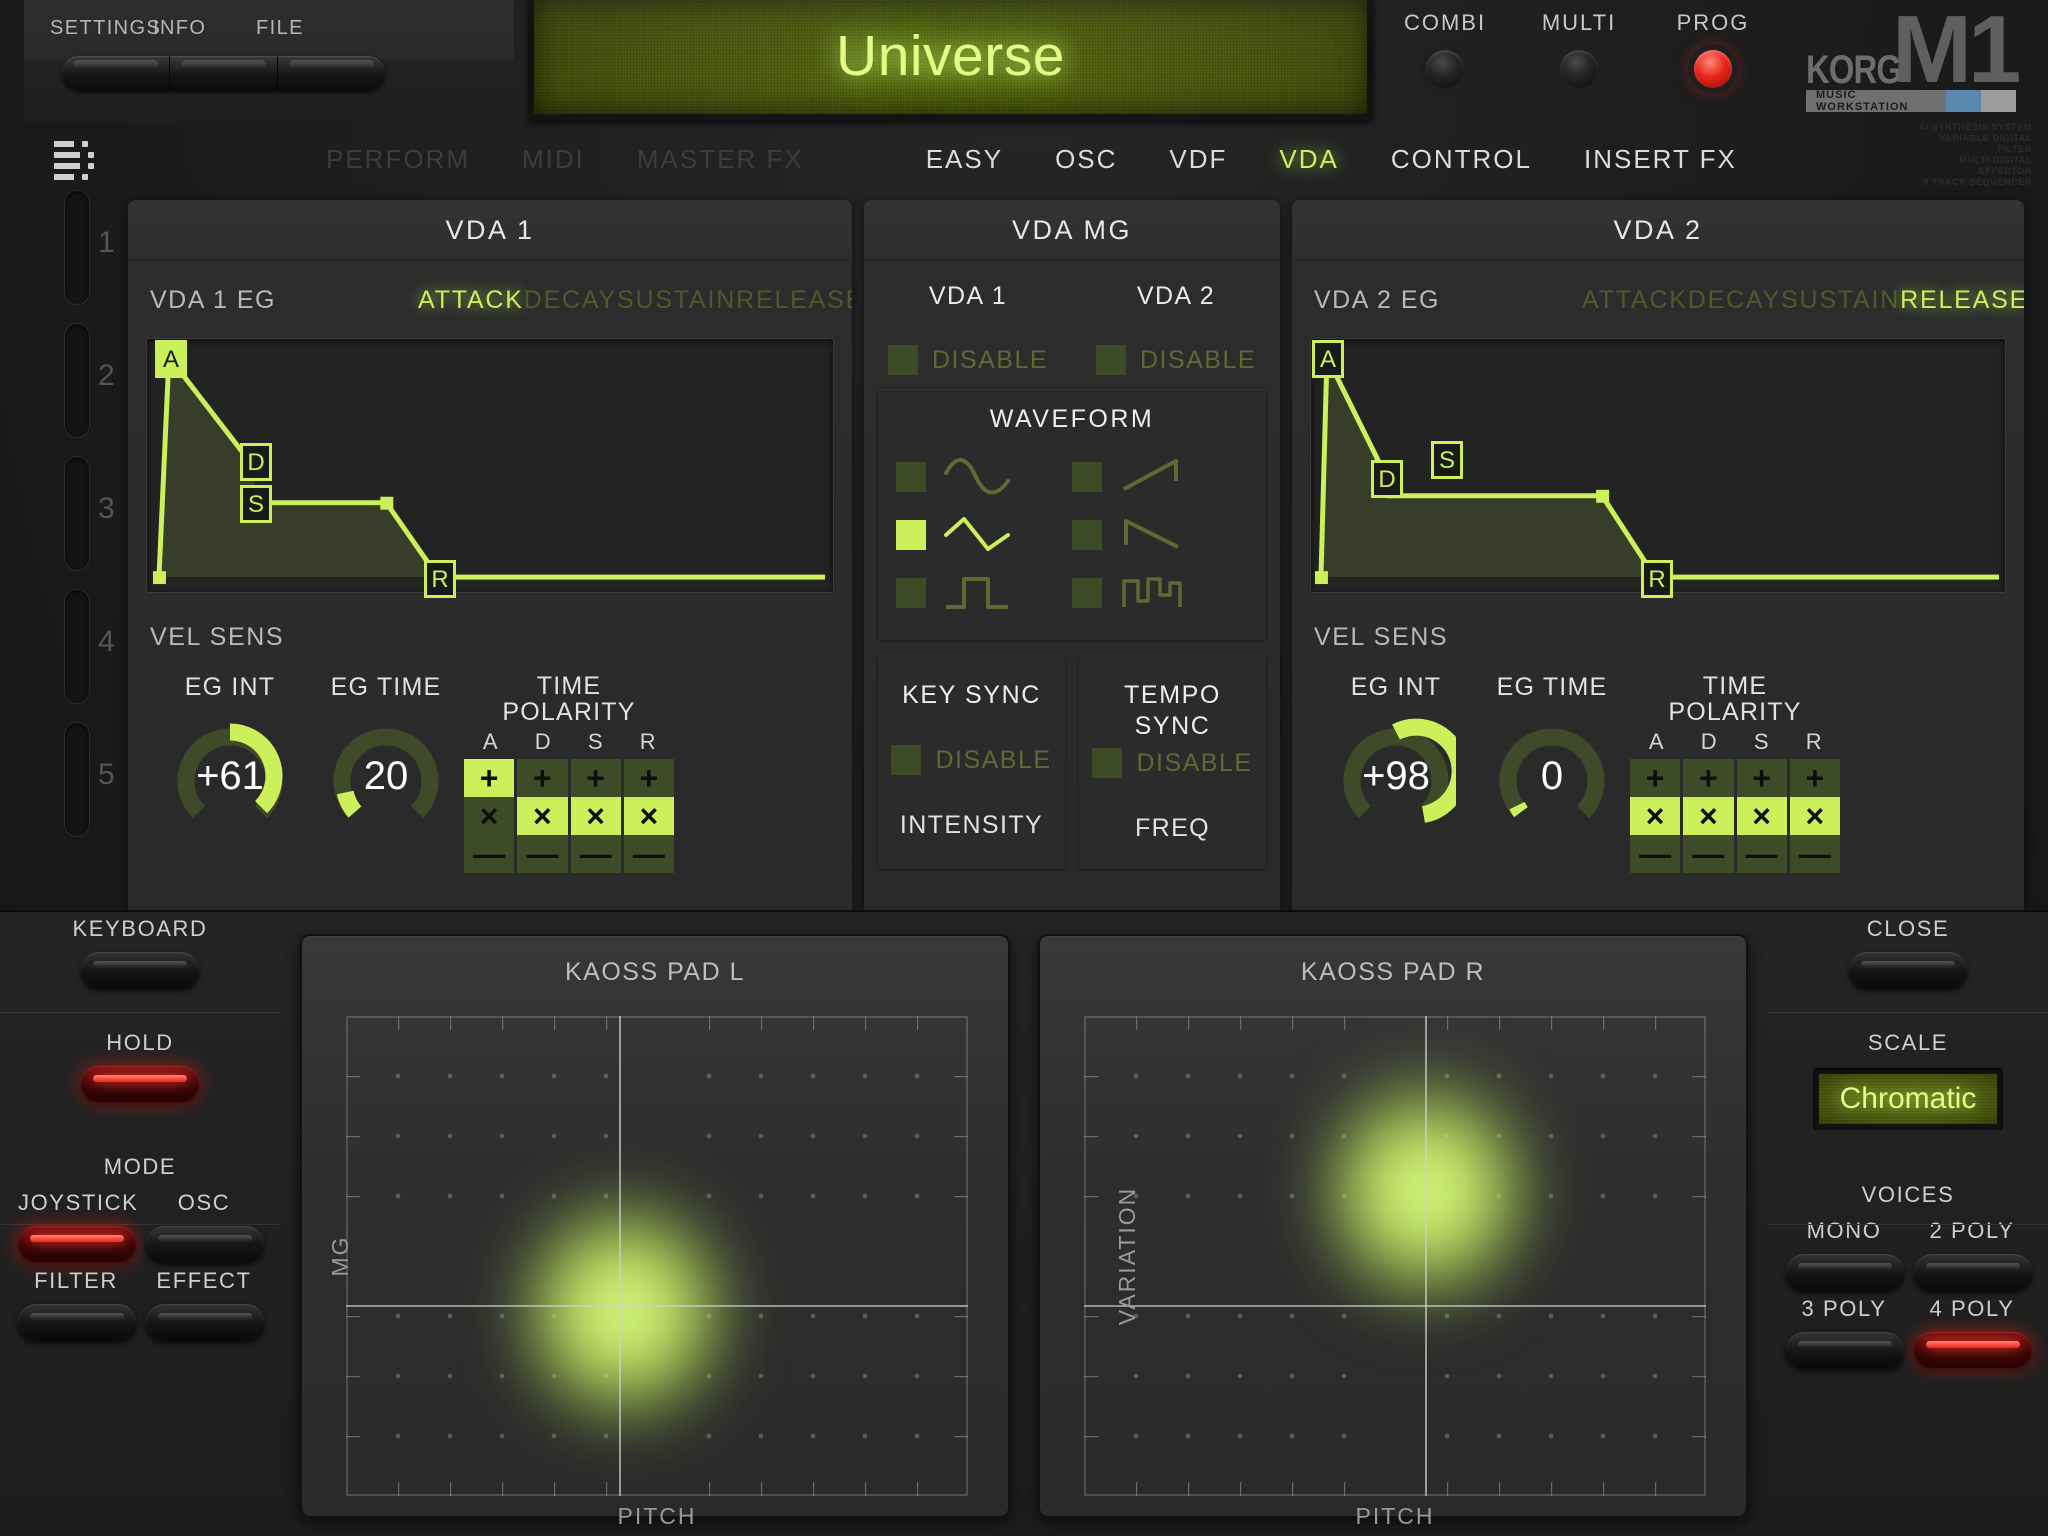 The image size is (2048, 1536). I want to click on vda2-eg-int-knob: EG INT +98, so click(1396, 754).